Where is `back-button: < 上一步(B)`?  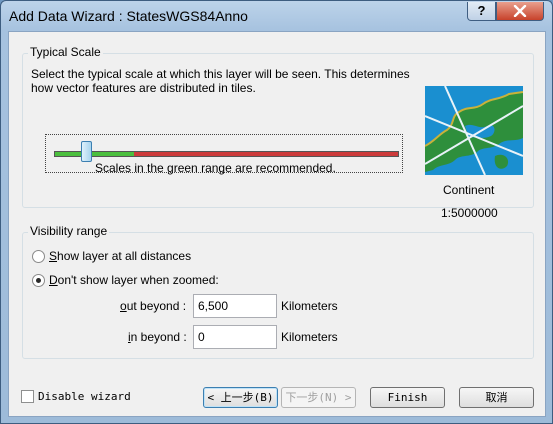 back-button: < 上一步(B) is located at coordinates (240, 397).